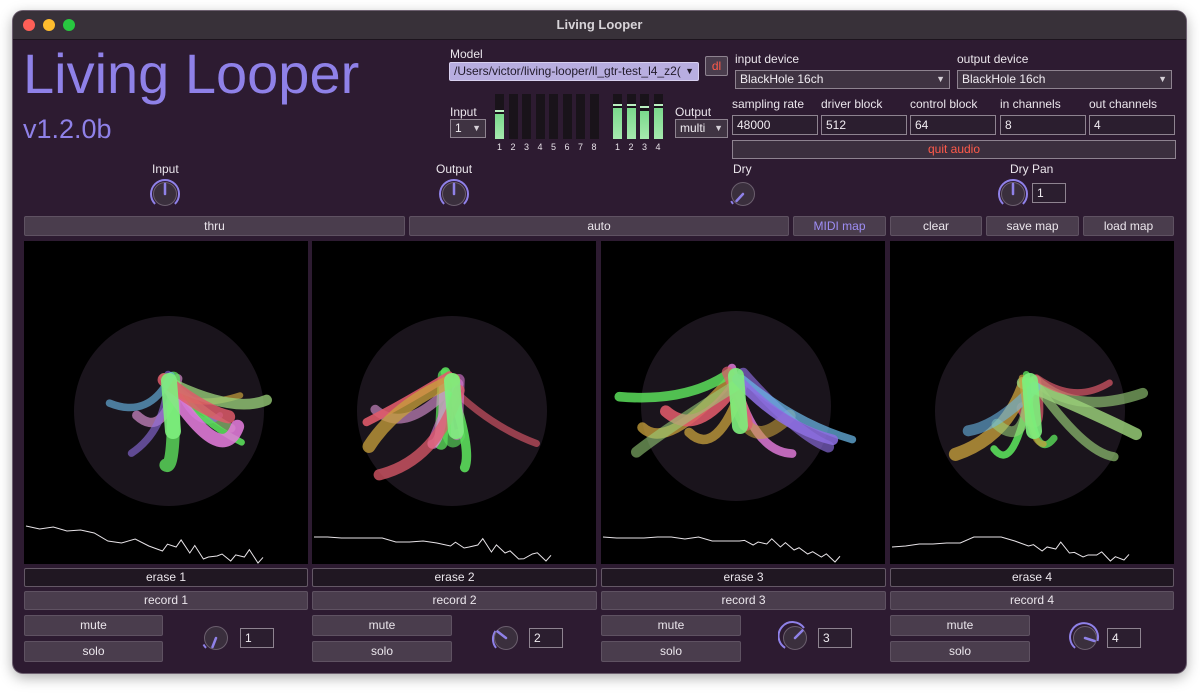  What do you see at coordinates (1085, 640) in the screenshot?
I see `loop-4-gain-knob` at bounding box center [1085, 640].